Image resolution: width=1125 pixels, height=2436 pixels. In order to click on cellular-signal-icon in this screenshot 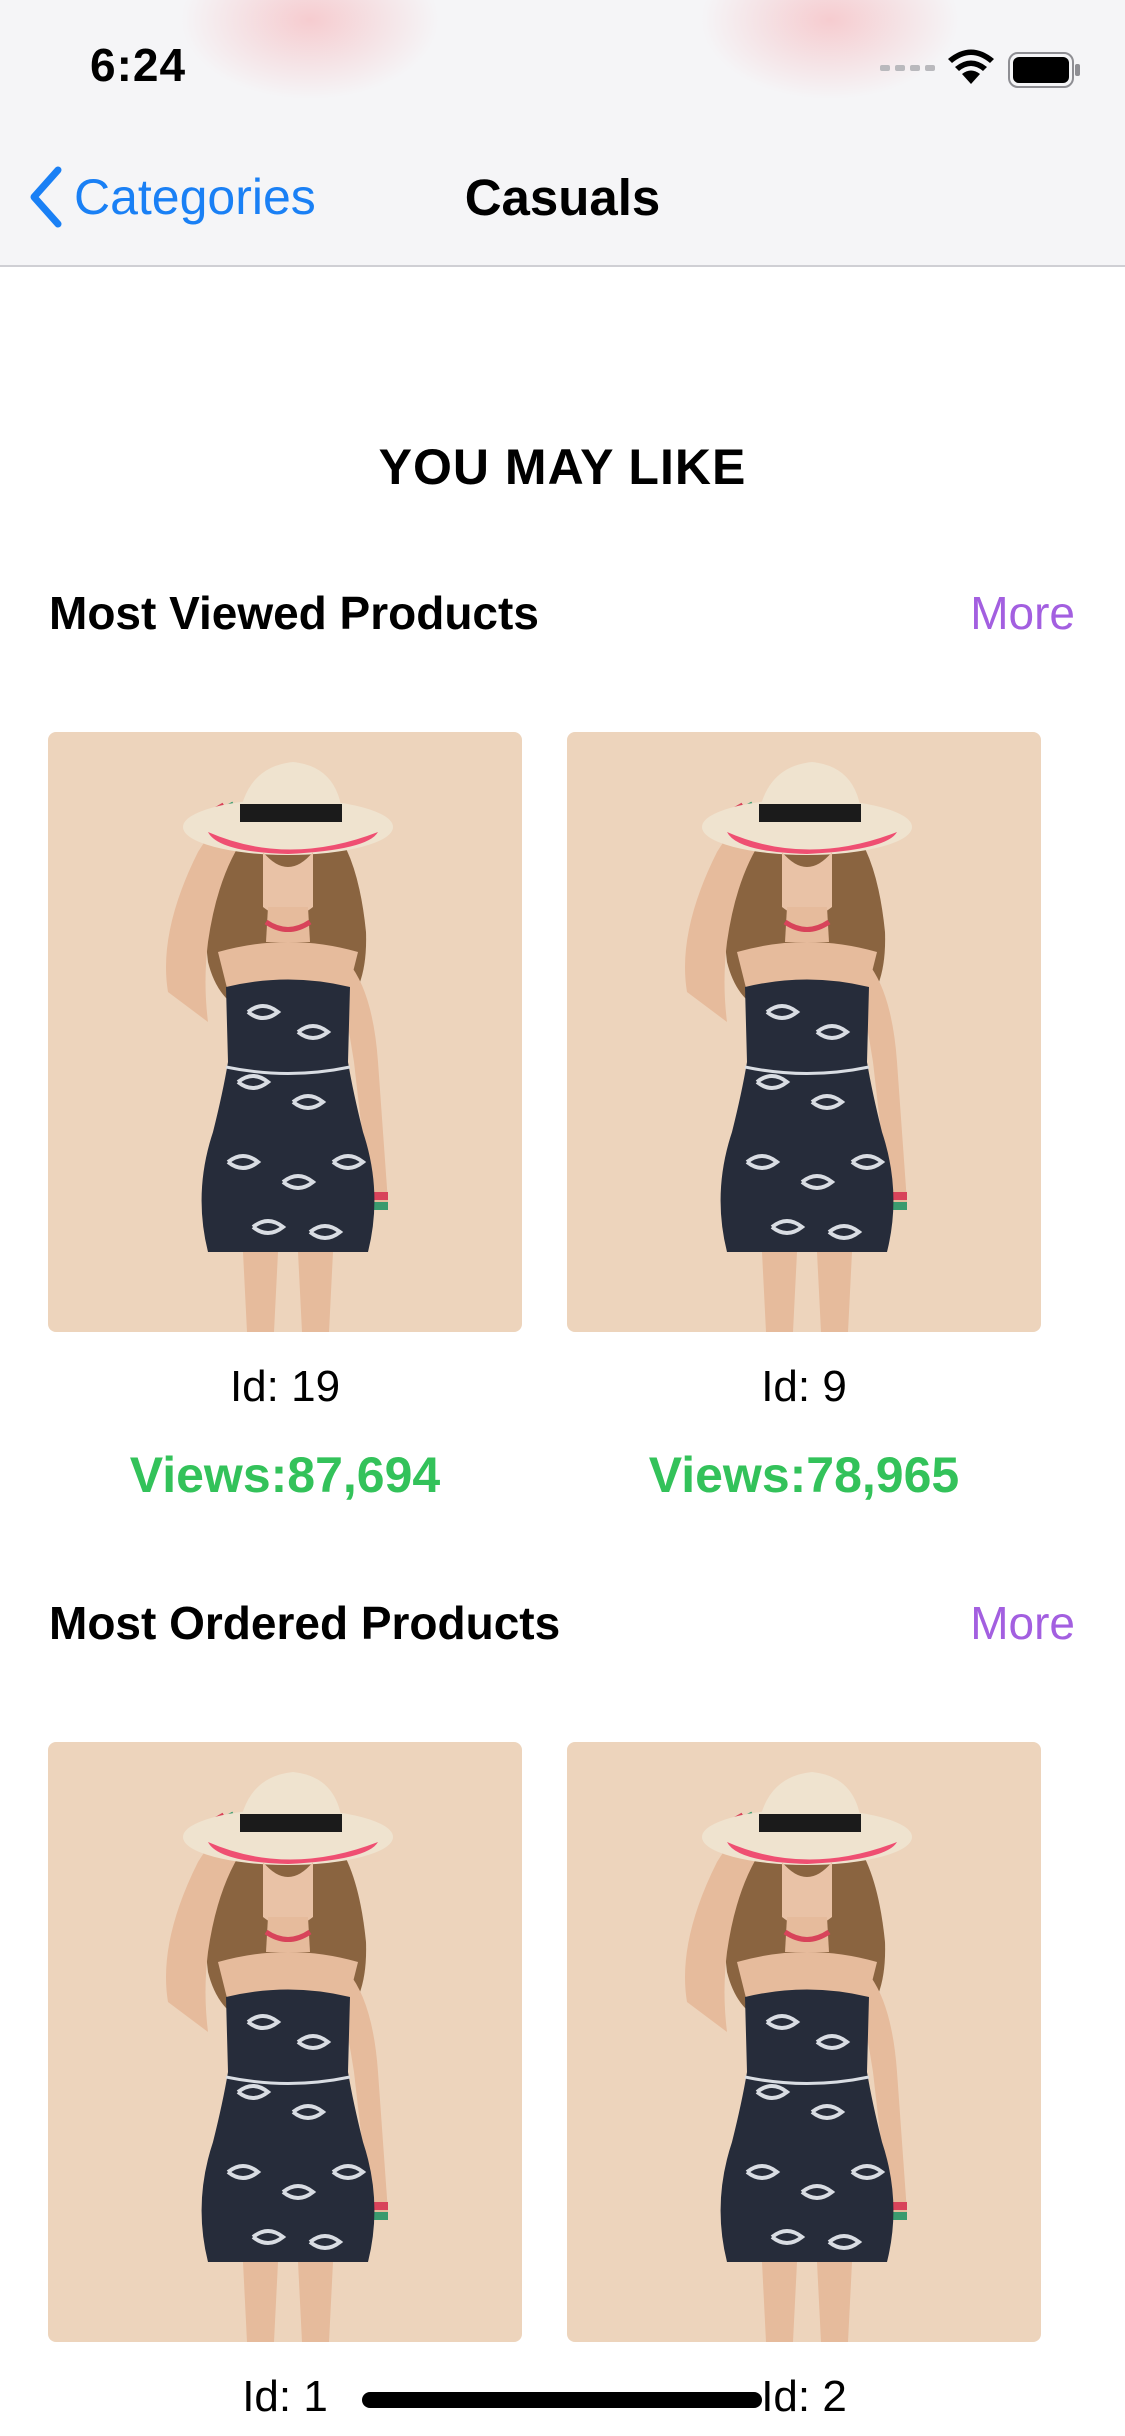, I will do `click(907, 68)`.